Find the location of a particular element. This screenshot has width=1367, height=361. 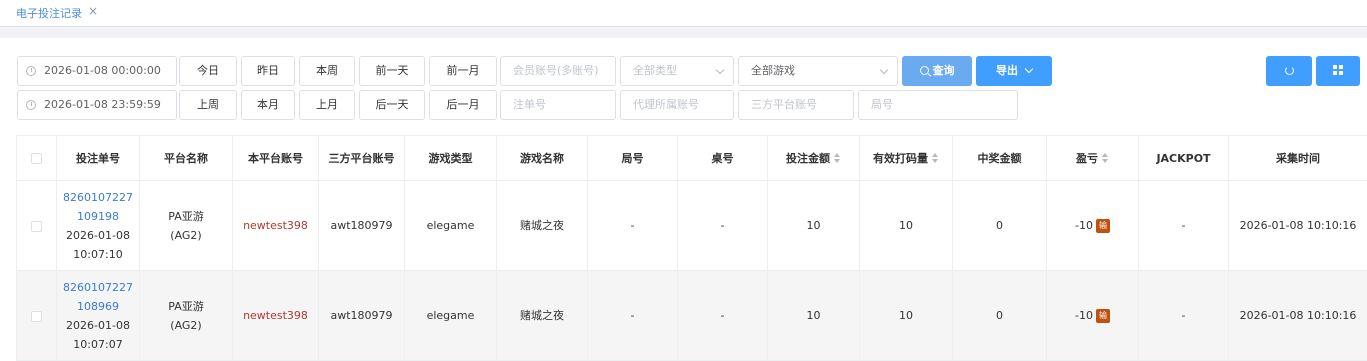

end-time-input: 2026-01-08 23:59:59 is located at coordinates (97, 105).